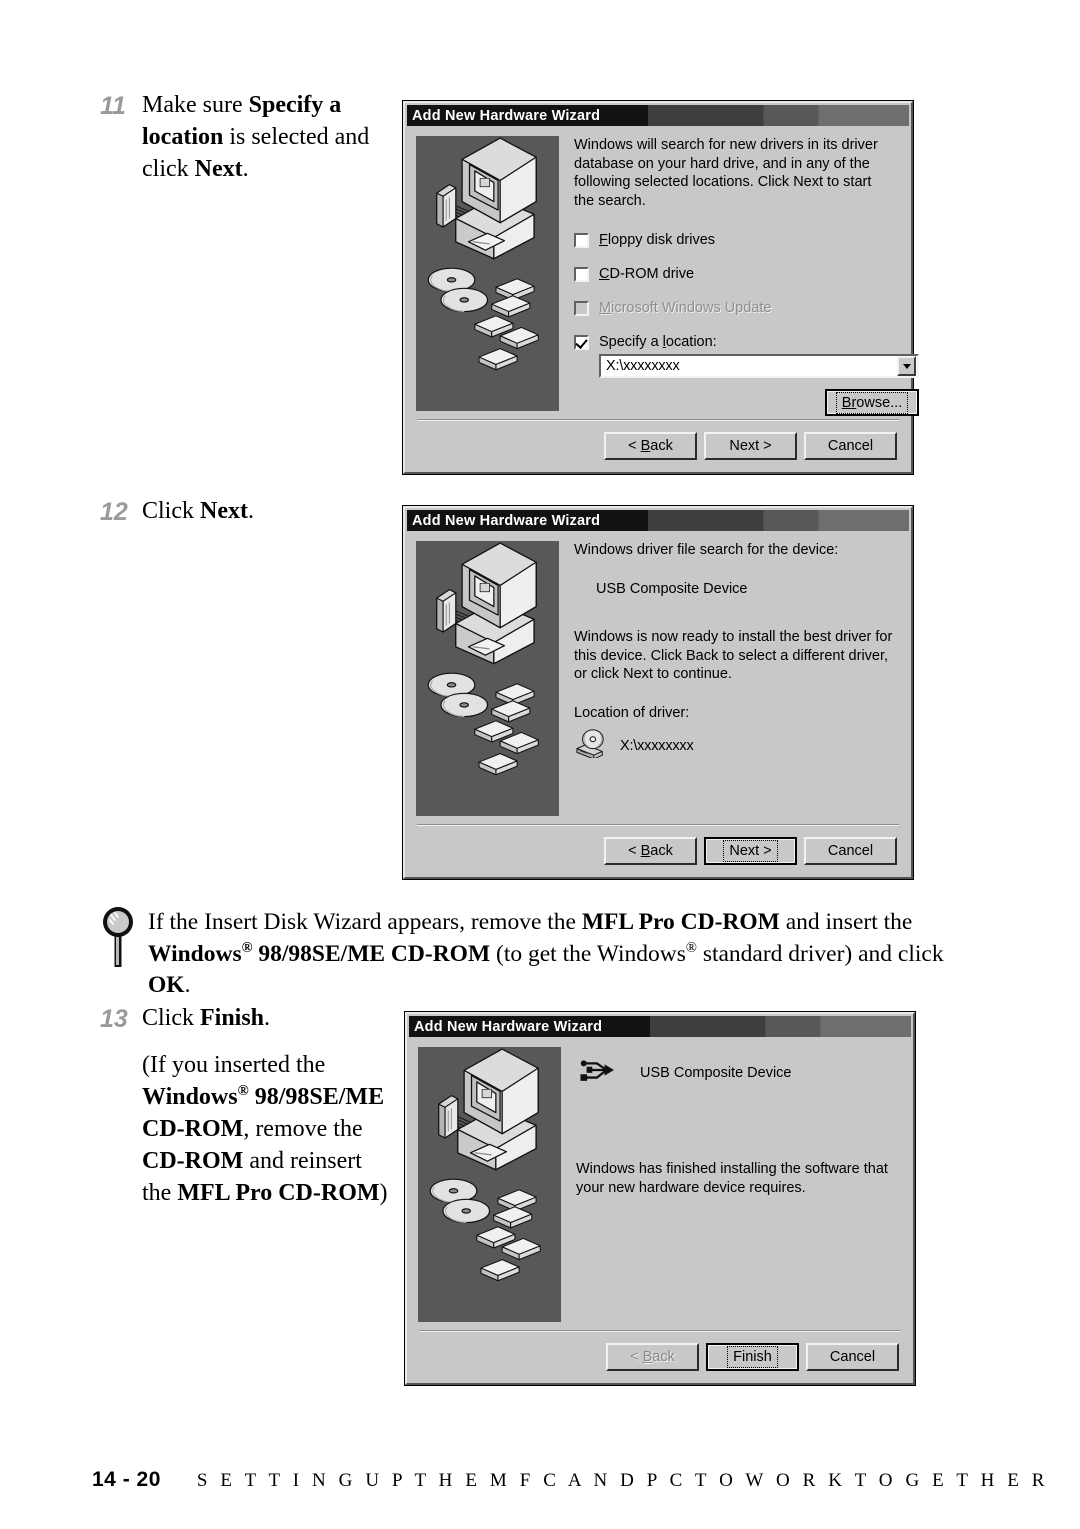 This screenshot has width=1080, height=1529. I want to click on back-button-3-label: < Back, so click(652, 1357).